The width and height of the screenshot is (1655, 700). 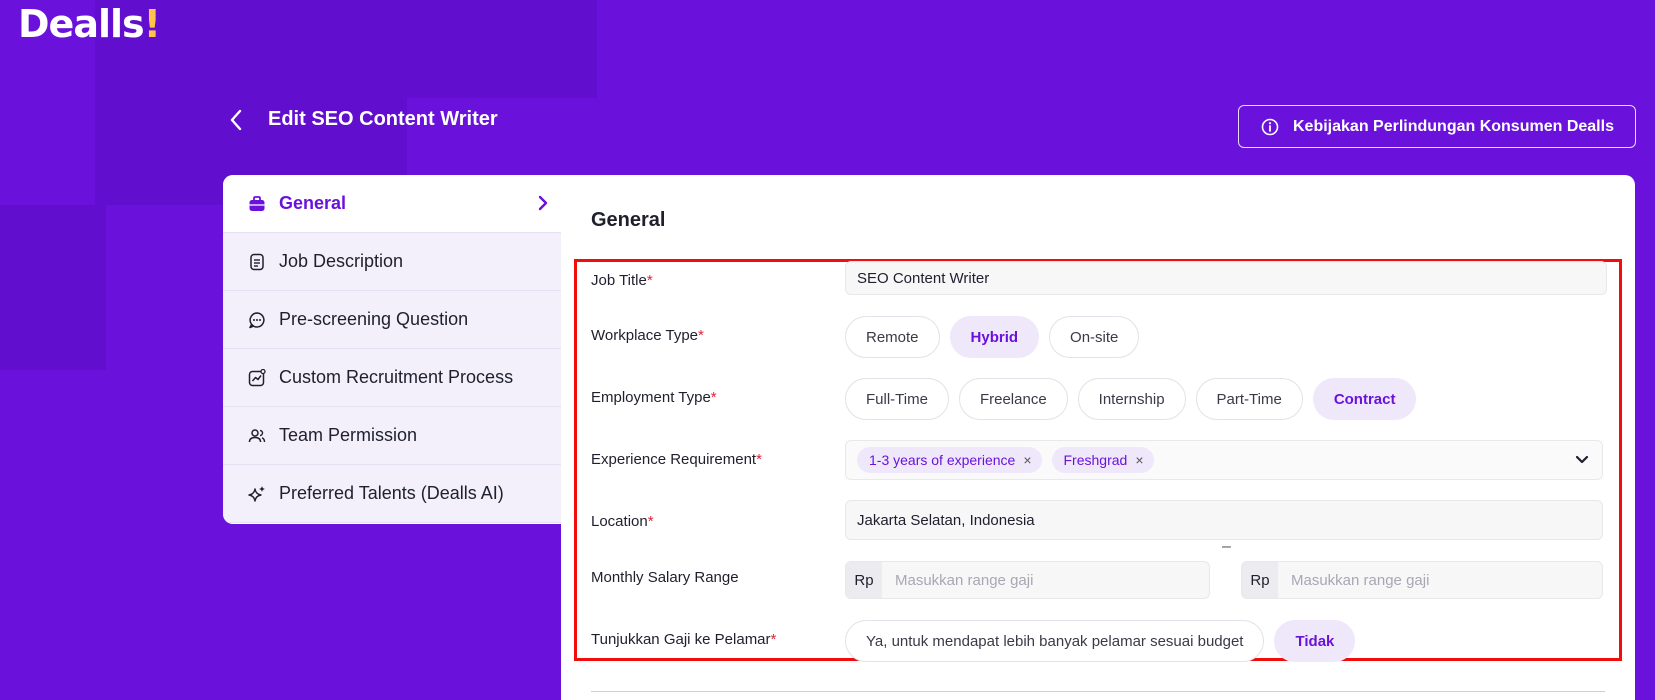 What do you see at coordinates (396, 377) in the screenshot?
I see `sidebar-item-label: Custom Recruitment Process` at bounding box center [396, 377].